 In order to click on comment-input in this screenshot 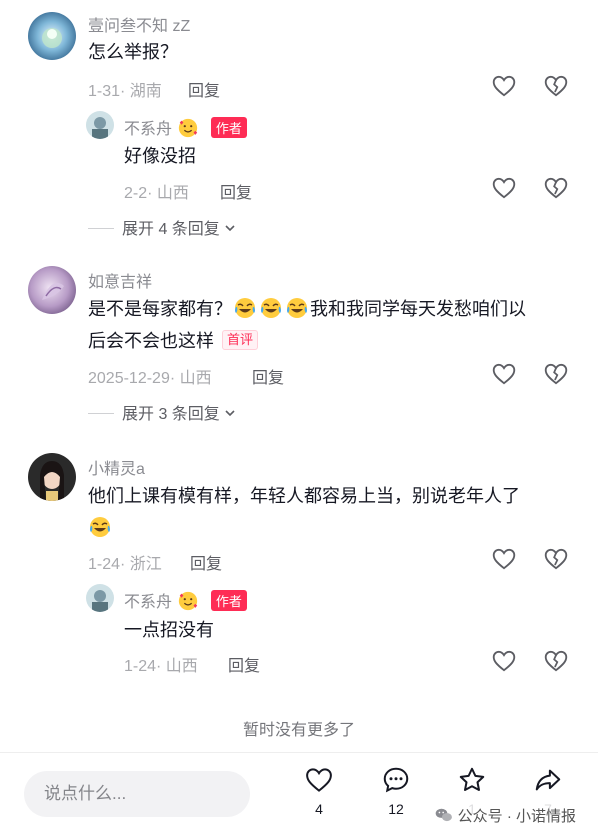, I will do `click(137, 794)`.